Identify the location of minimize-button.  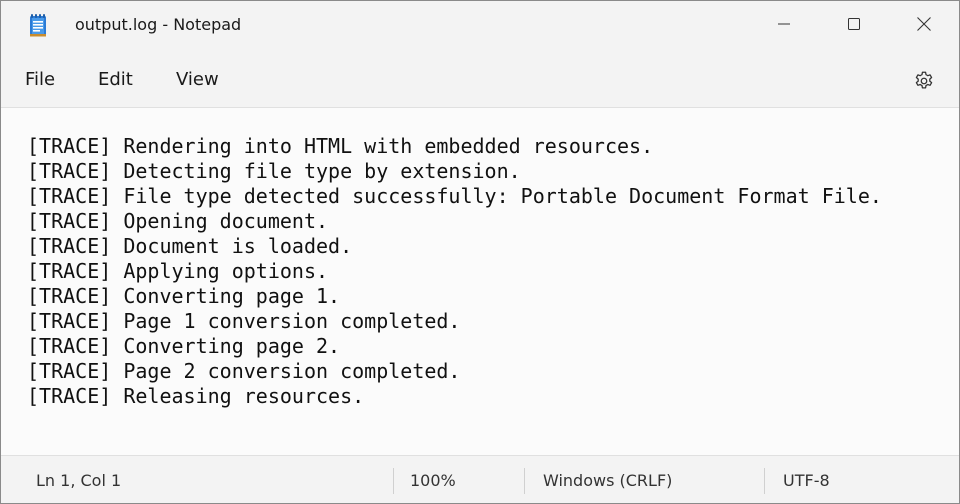
(784, 24).